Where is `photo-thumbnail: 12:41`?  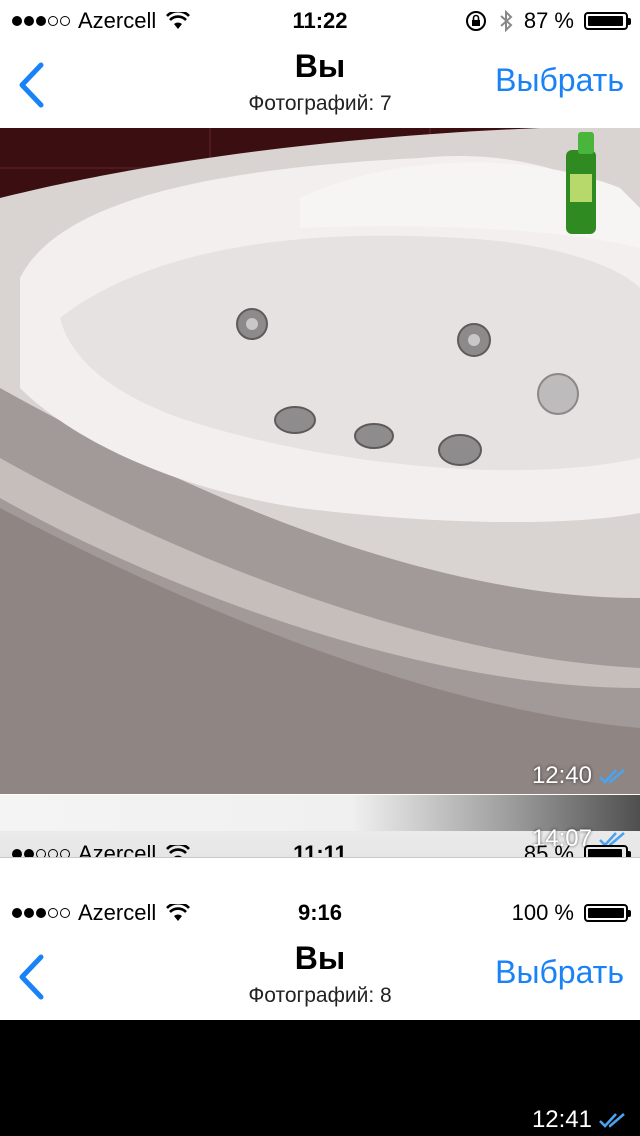
photo-thumbnail: 12:41 is located at coordinates (320, 1078).